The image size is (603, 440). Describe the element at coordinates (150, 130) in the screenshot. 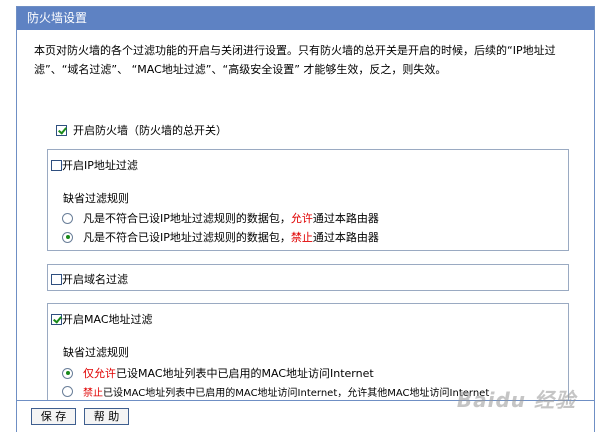

I see `firewall-master-label: 开启防火墙（防火墙的总开关）` at that location.